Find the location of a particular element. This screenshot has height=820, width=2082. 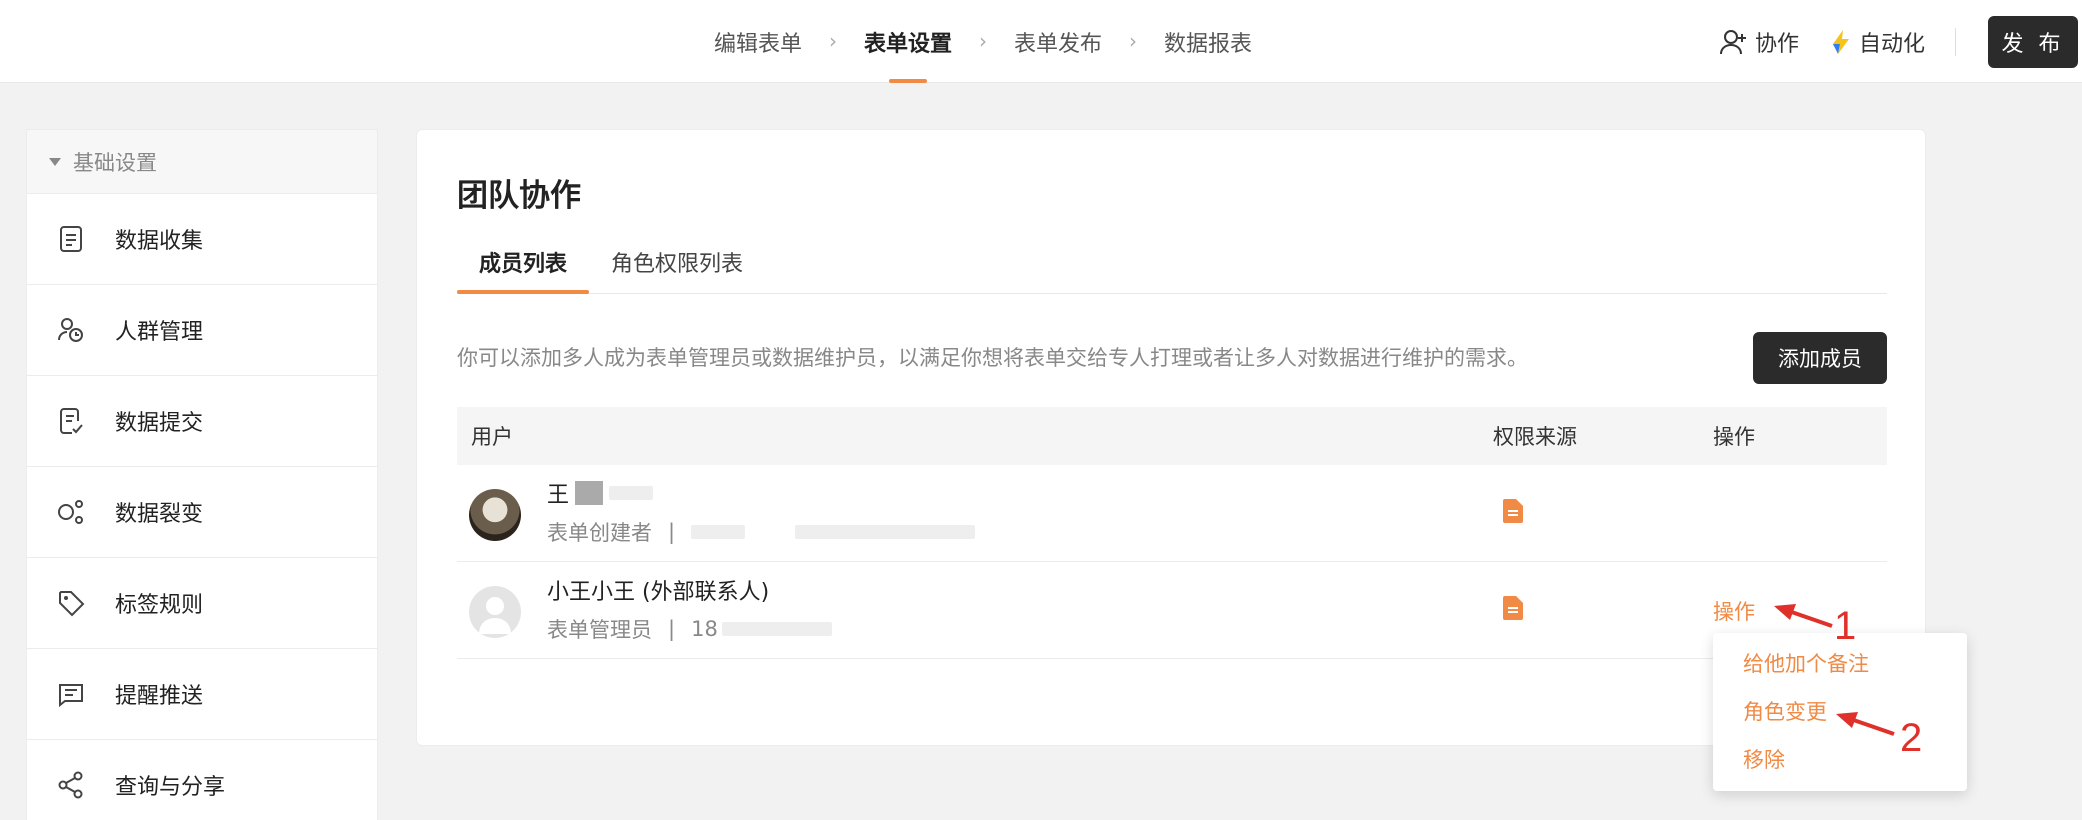

avatar is located at coordinates (495, 515).